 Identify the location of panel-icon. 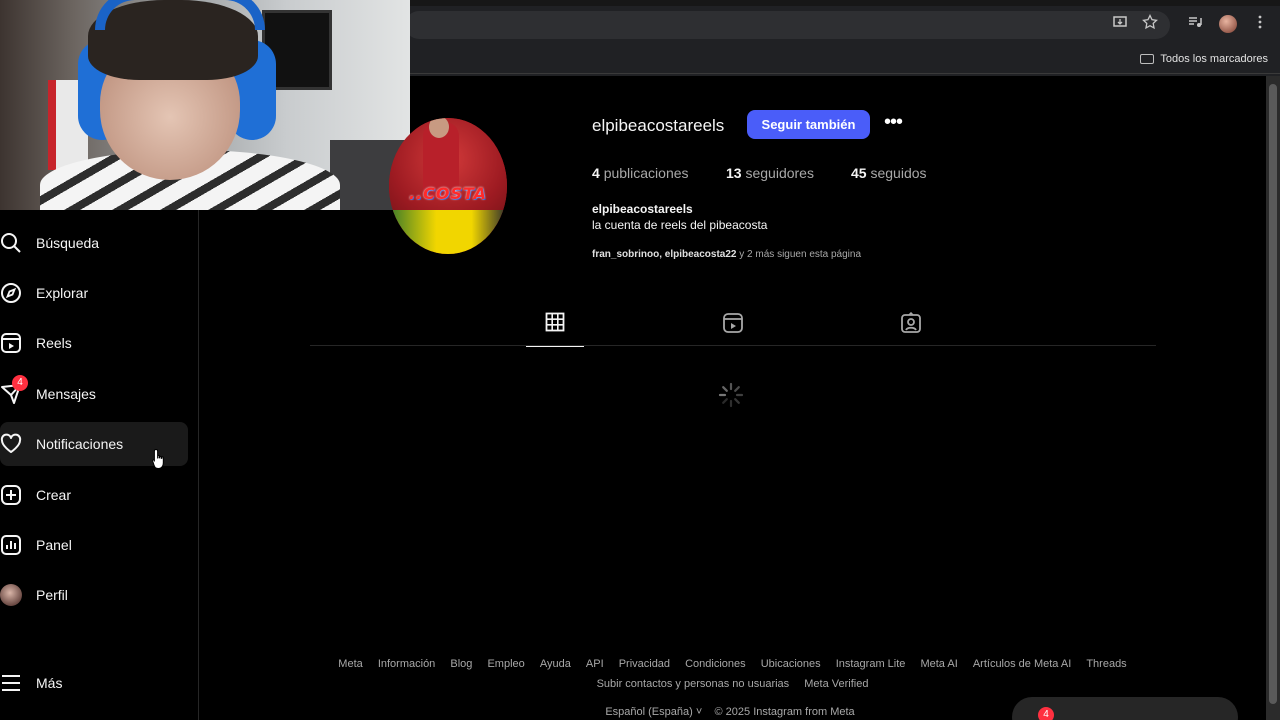
(11, 545).